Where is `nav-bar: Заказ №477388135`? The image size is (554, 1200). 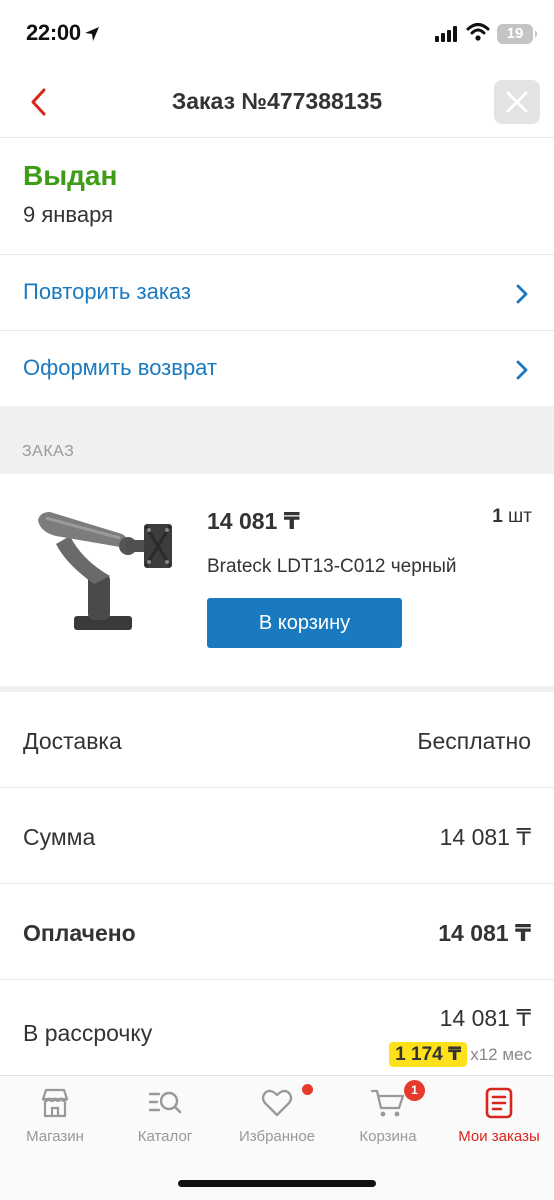
nav-bar: Заказ №477388135 is located at coordinates (277, 102).